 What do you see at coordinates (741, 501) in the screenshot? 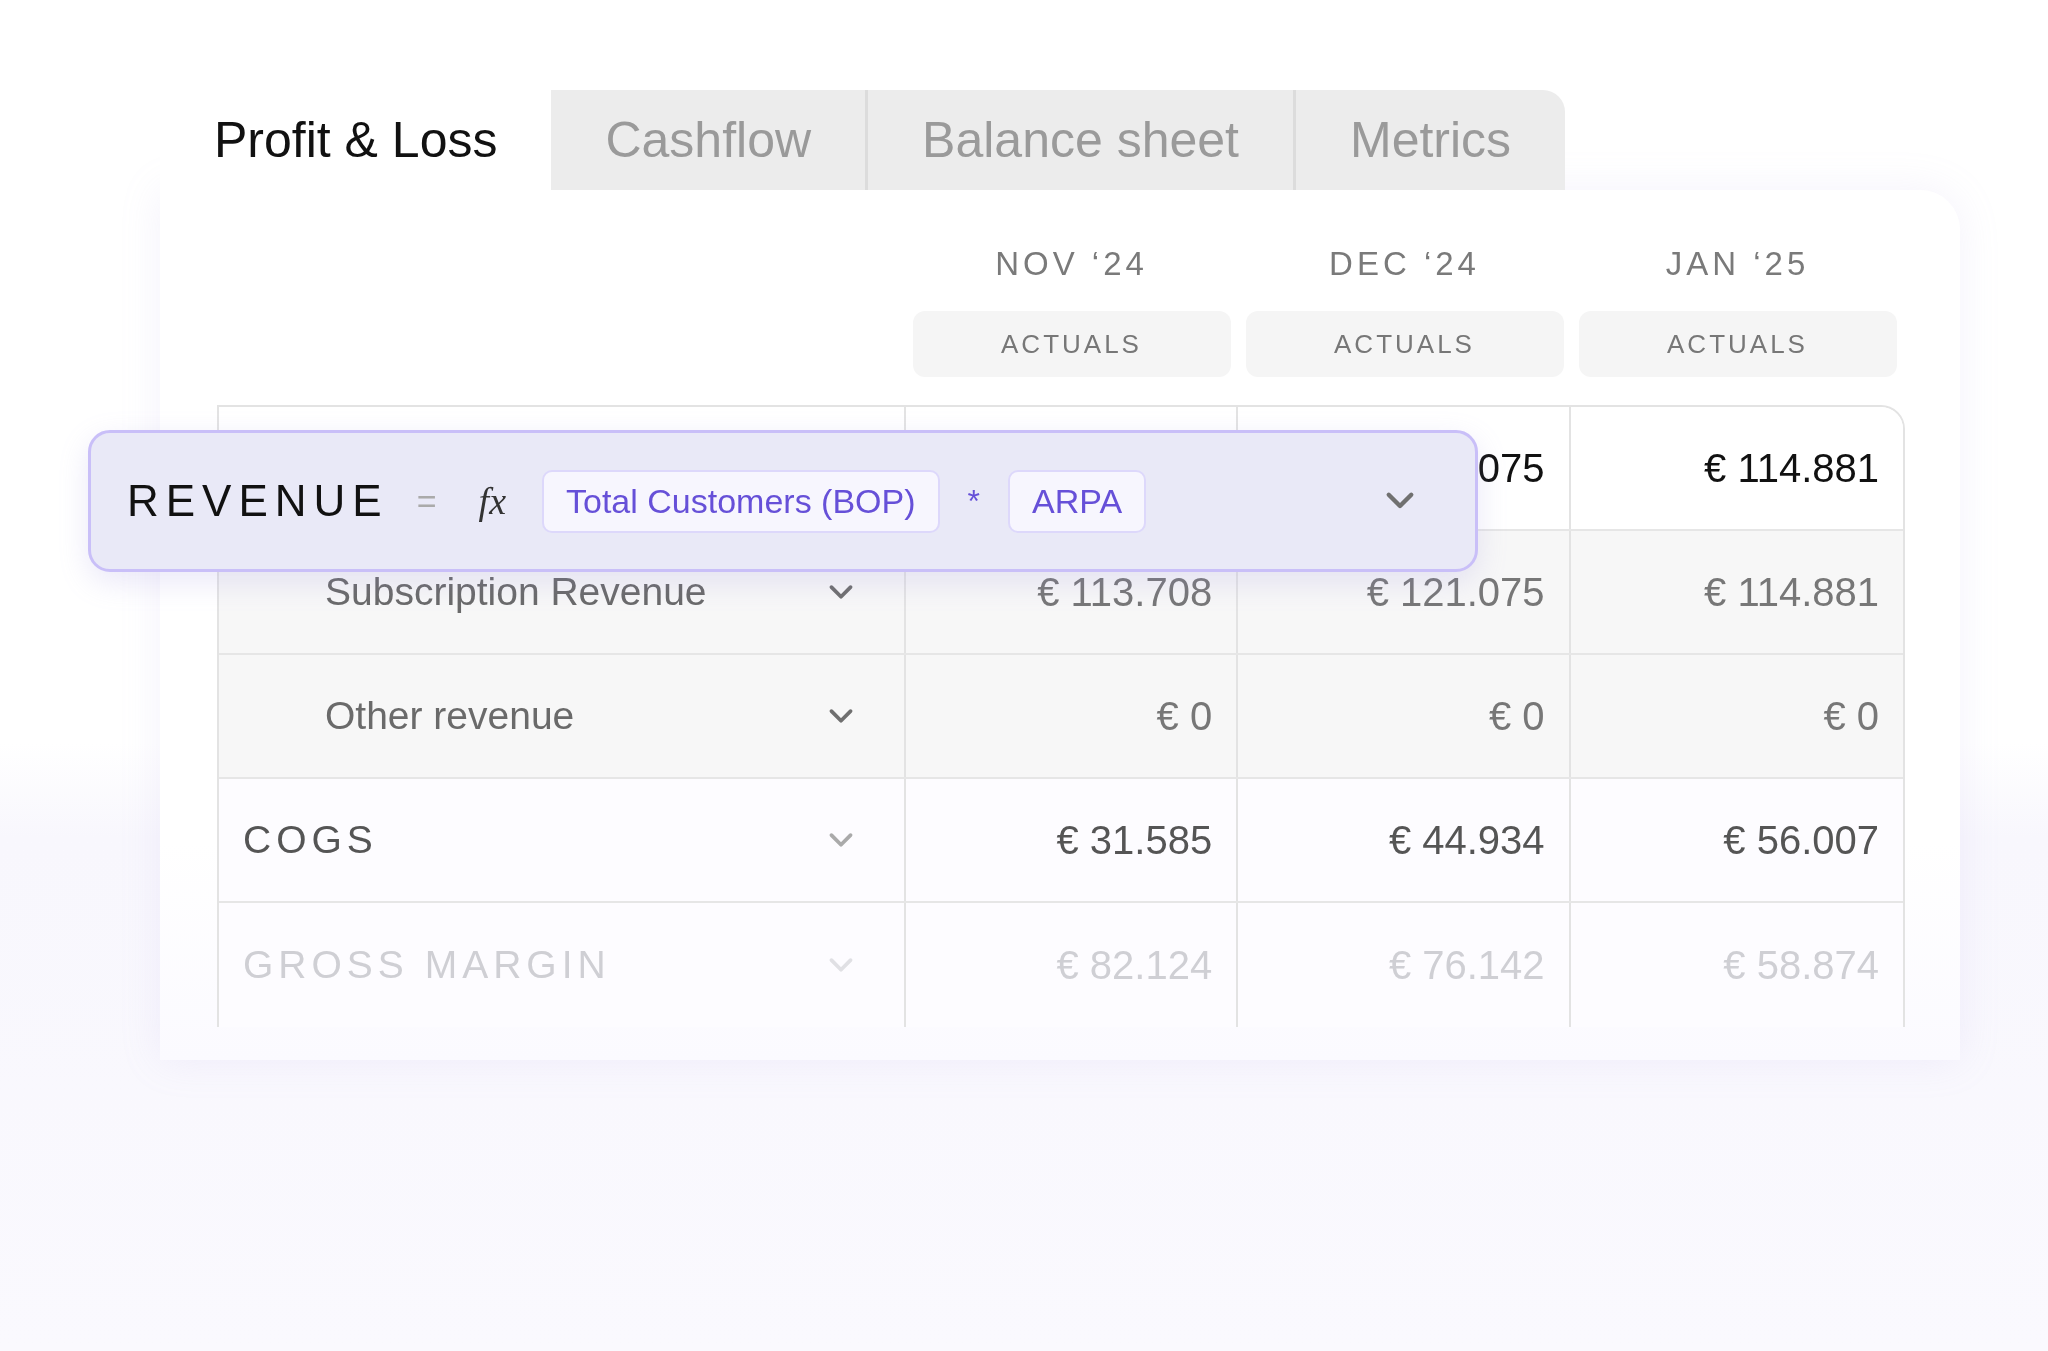
I see `formula-token: Total Customers (BOP)` at bounding box center [741, 501].